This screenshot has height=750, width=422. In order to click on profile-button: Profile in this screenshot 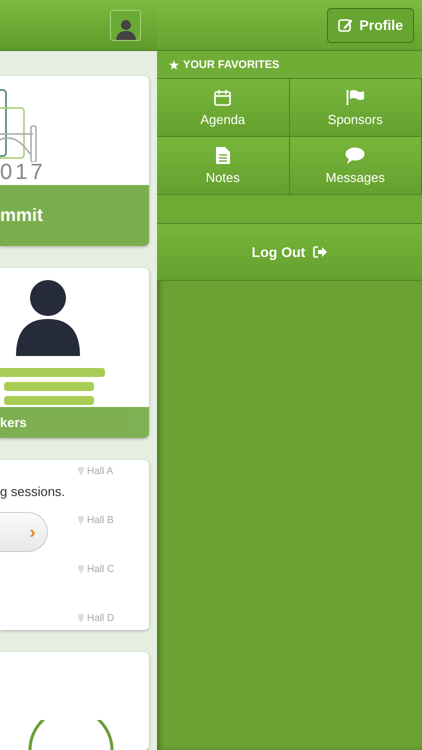, I will do `click(370, 25)`.